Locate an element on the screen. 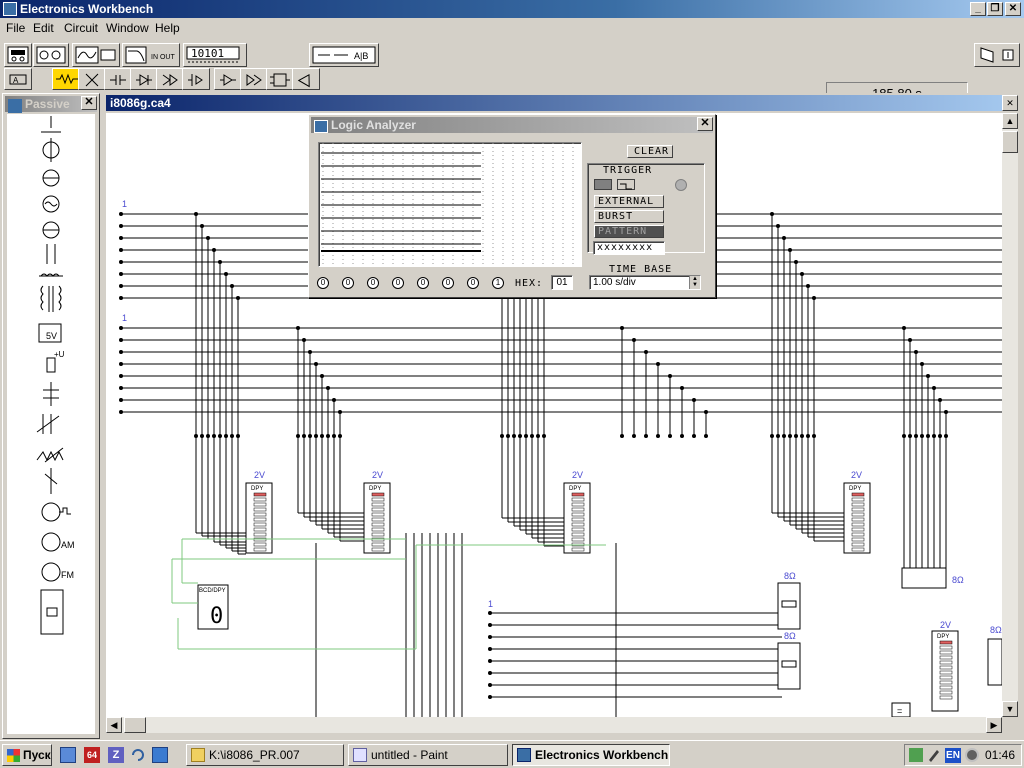 The height and width of the screenshot is (768, 1024). indicators-bin-button is located at coordinates (306, 79).